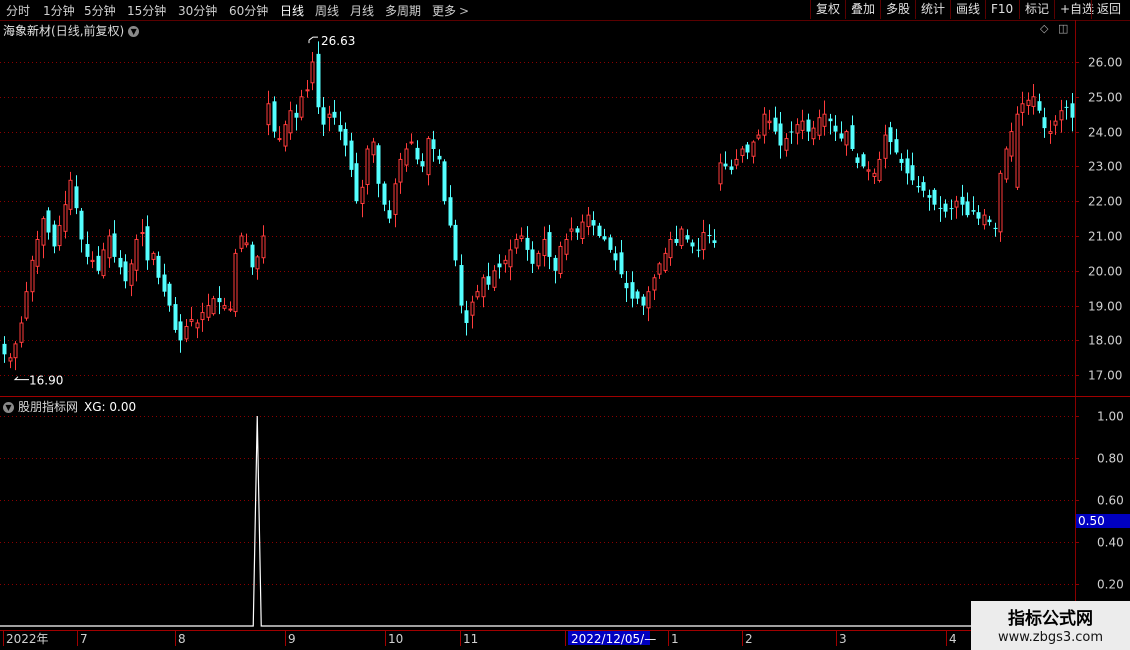 This screenshot has height=650, width=1130. What do you see at coordinates (1050, 619) in the screenshot?
I see `watermark-title: 指标公式网` at bounding box center [1050, 619].